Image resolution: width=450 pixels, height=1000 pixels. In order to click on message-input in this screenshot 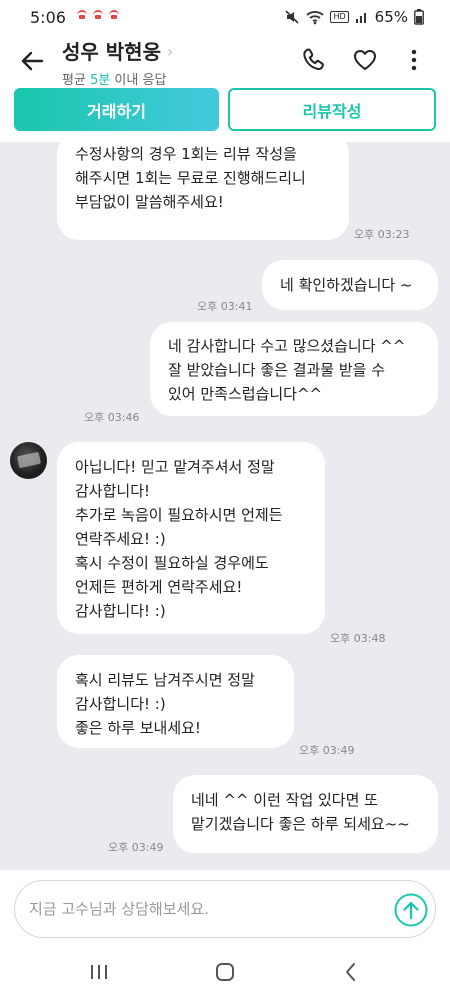, I will do `click(209, 909)`.